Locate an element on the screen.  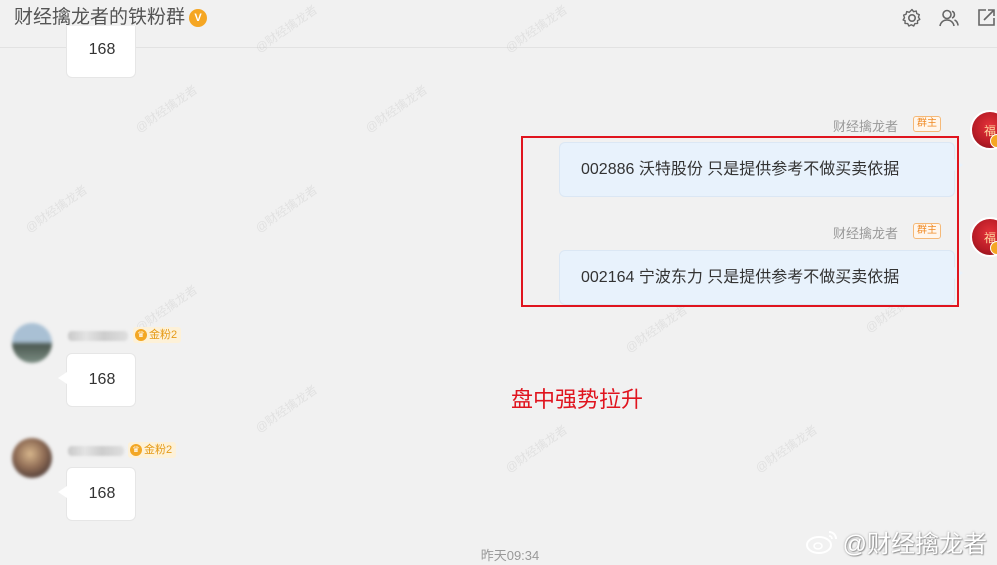
weibo-logo-icon is located at coordinates (821, 542).